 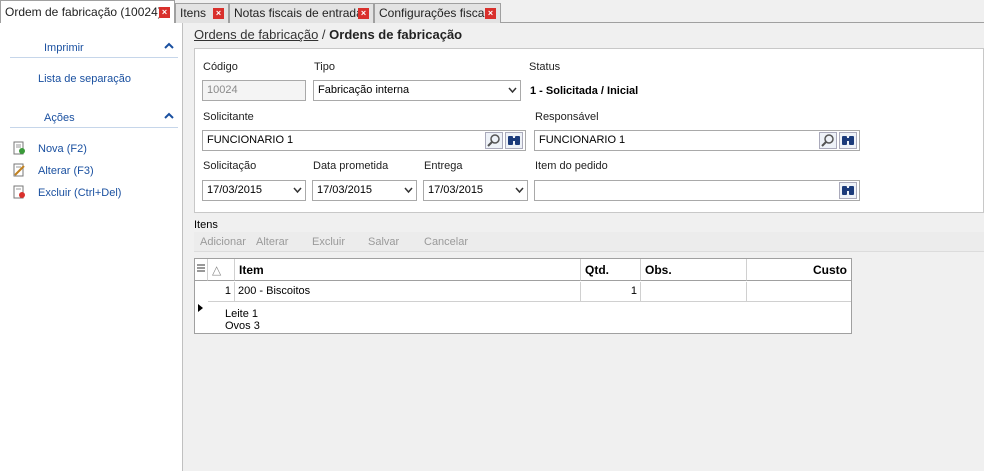 What do you see at coordinates (328, 242) in the screenshot?
I see `delete-button: Excluir` at bounding box center [328, 242].